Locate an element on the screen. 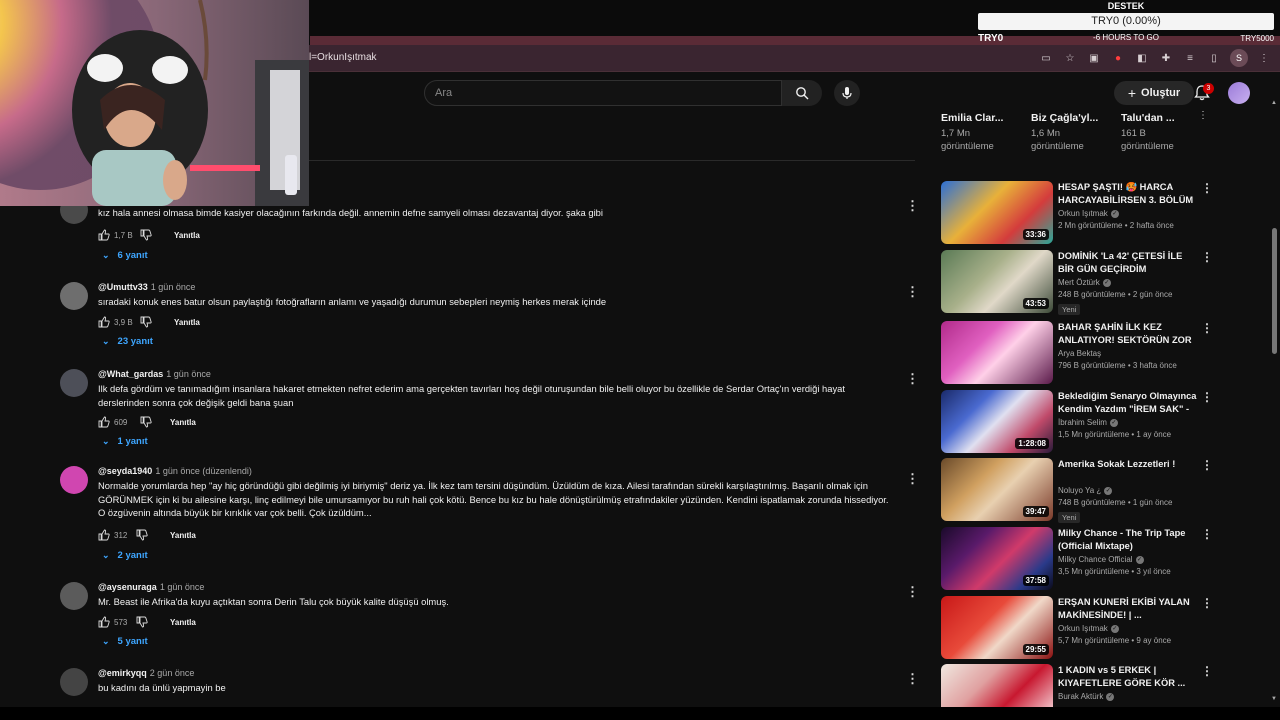 This screenshot has width=1280, height=720. view-replies-button: ⌄ 1 yanıt is located at coordinates (125, 441).